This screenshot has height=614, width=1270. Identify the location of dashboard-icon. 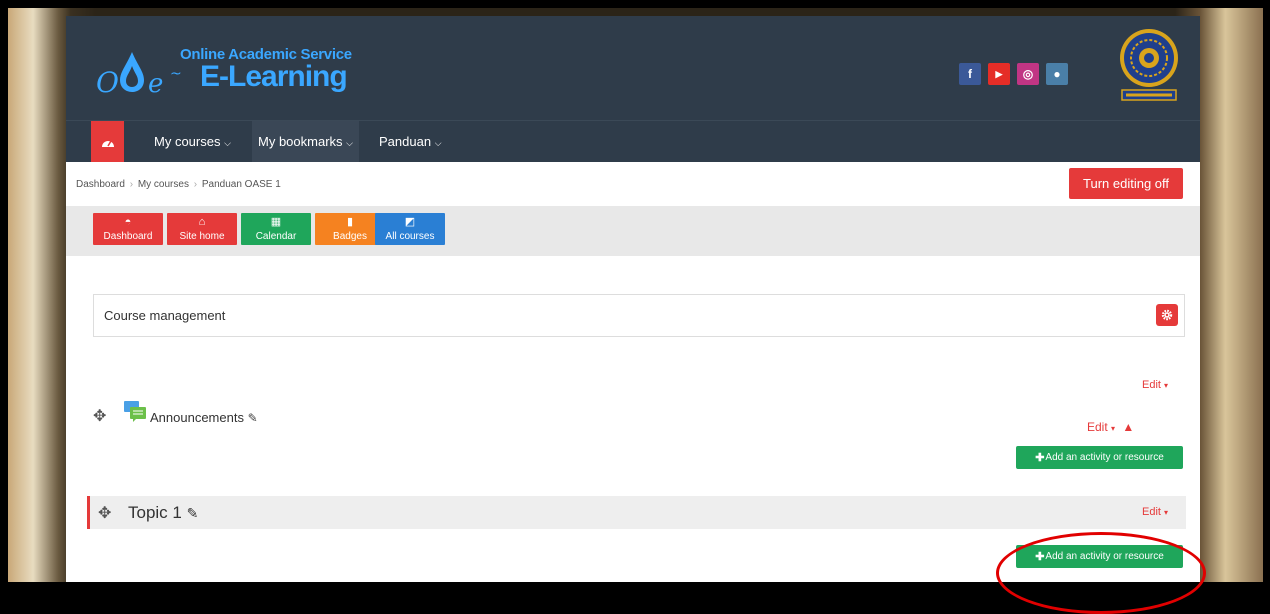
(107, 143).